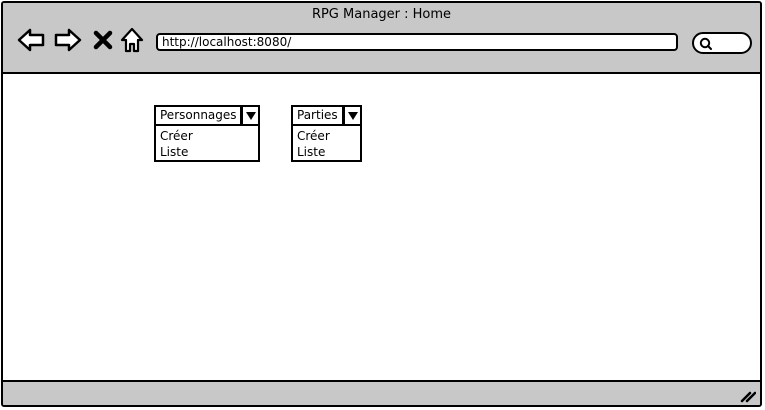 This screenshot has height=410, width=765. Describe the element at coordinates (381, 14) in the screenshot. I see `window-title: RPG Manager : Home` at that location.